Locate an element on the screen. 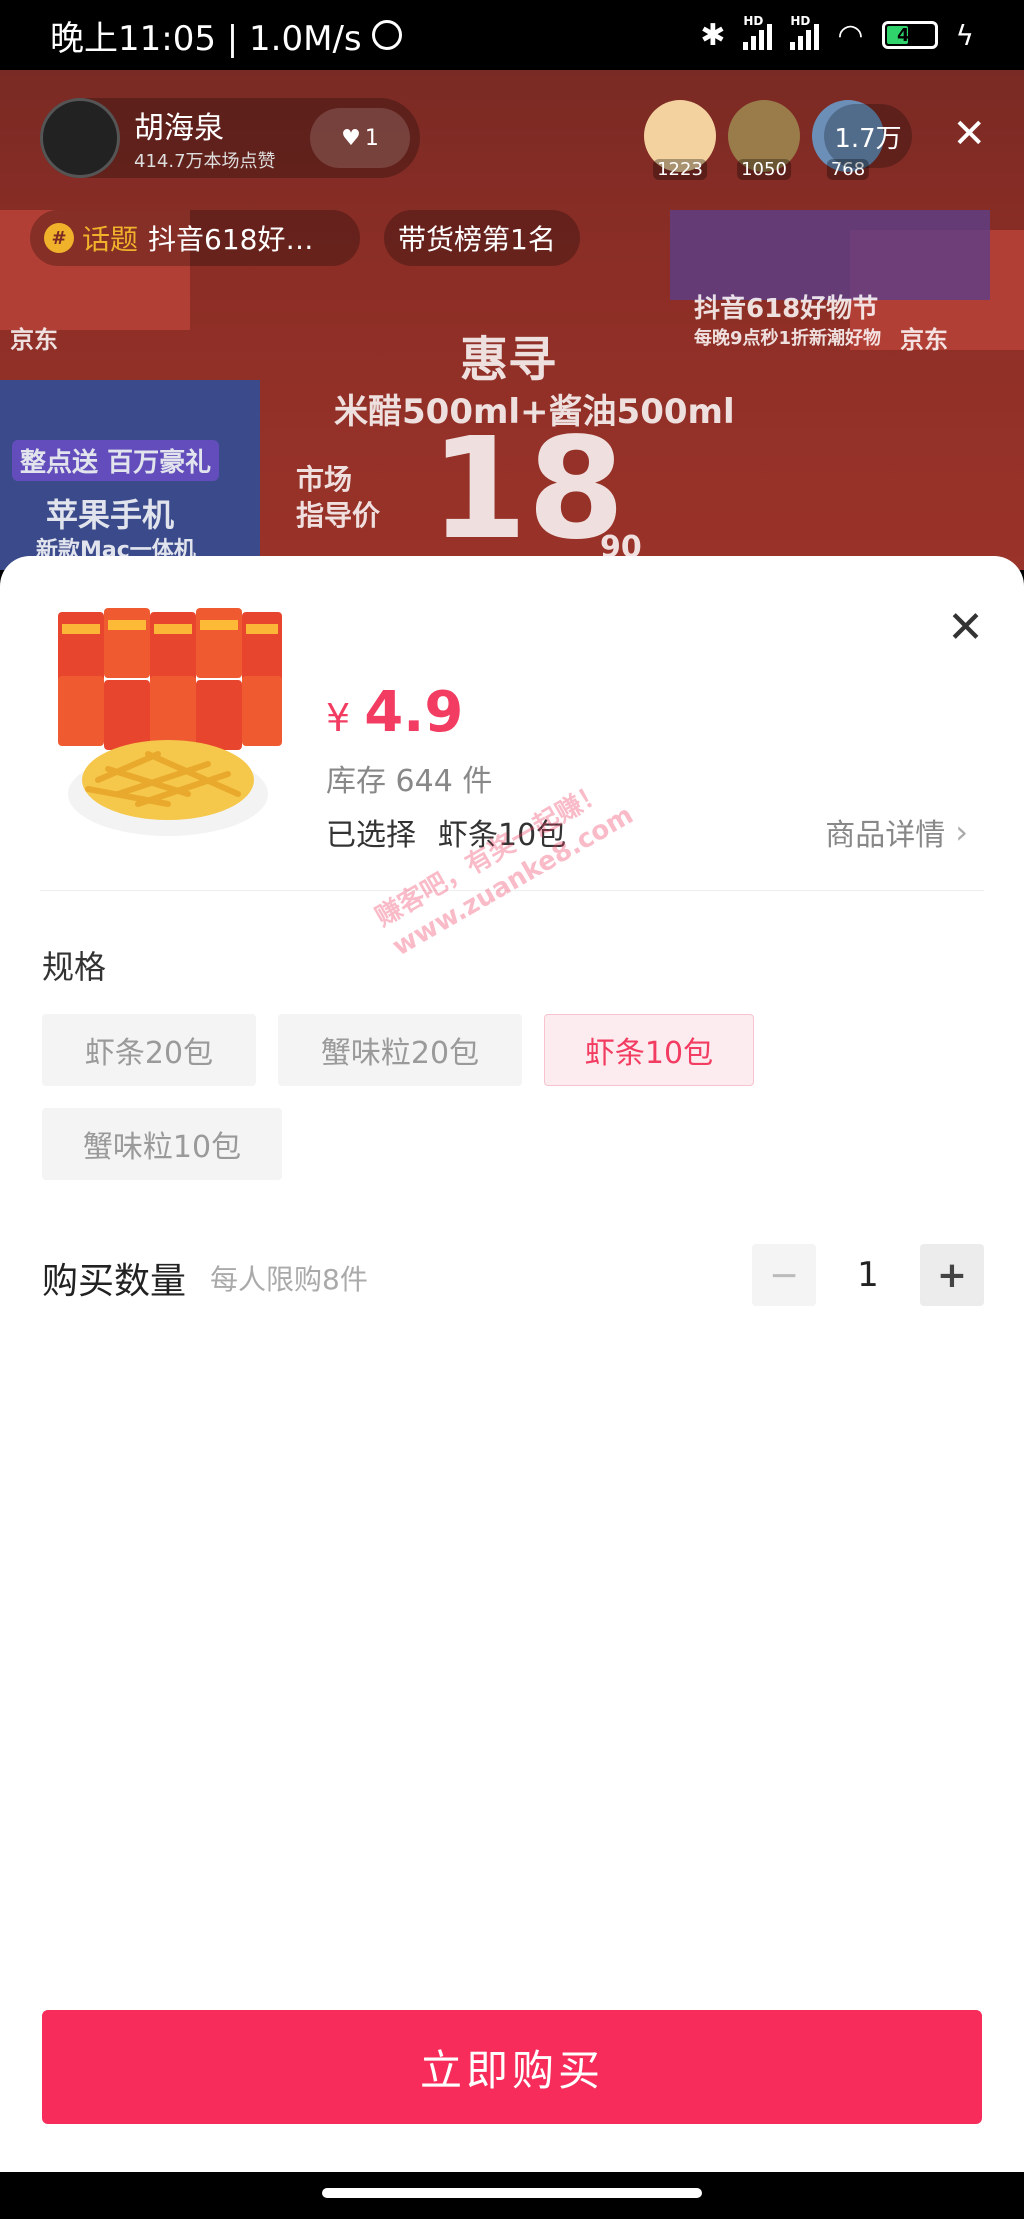 The width and height of the screenshot is (1024, 2219). status-bar: 晚上11:05 | 1.0M/s ✱ HD HD ◠ 42 ϟ is located at coordinates (512, 35).